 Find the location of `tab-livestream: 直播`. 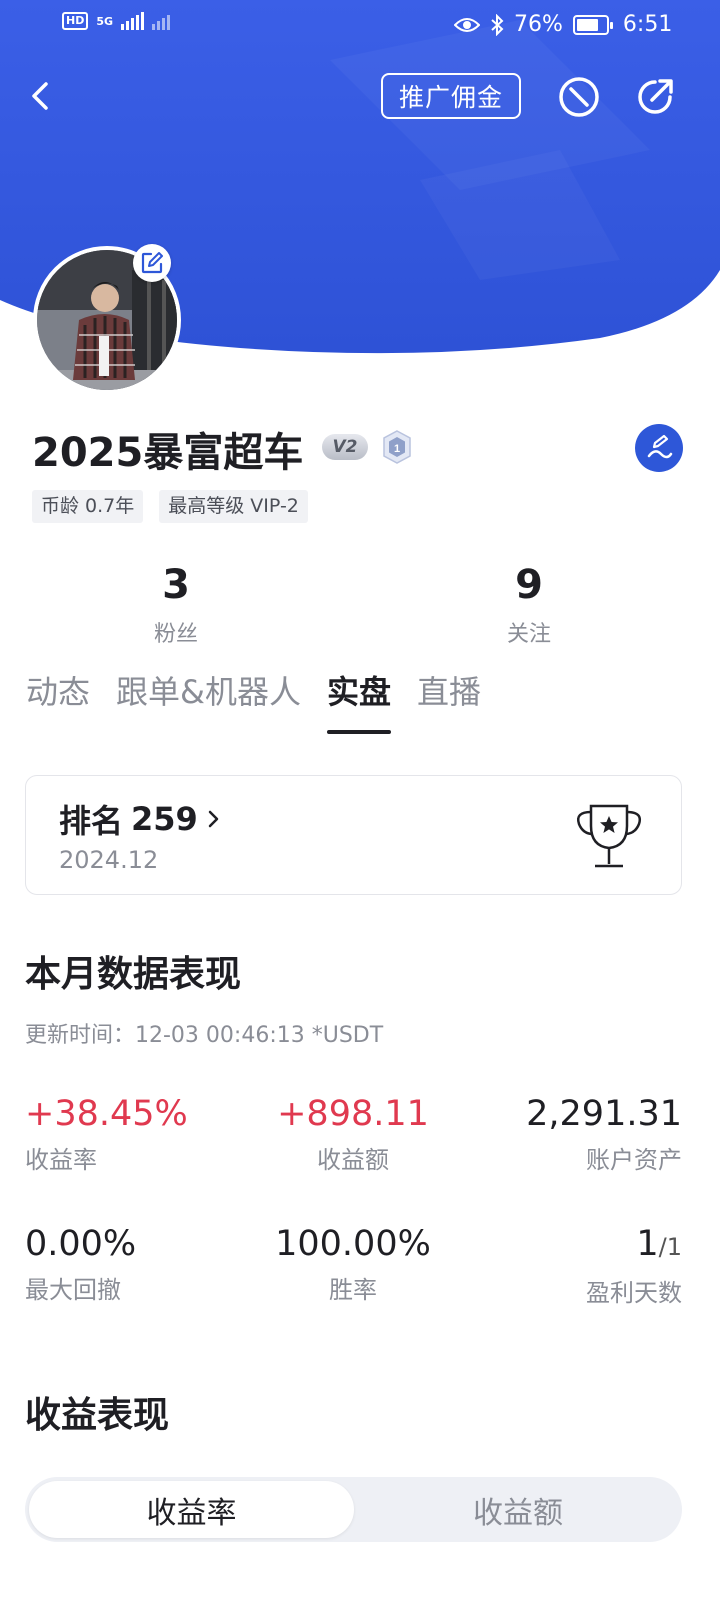

tab-livestream: 直播 is located at coordinates (449, 705).